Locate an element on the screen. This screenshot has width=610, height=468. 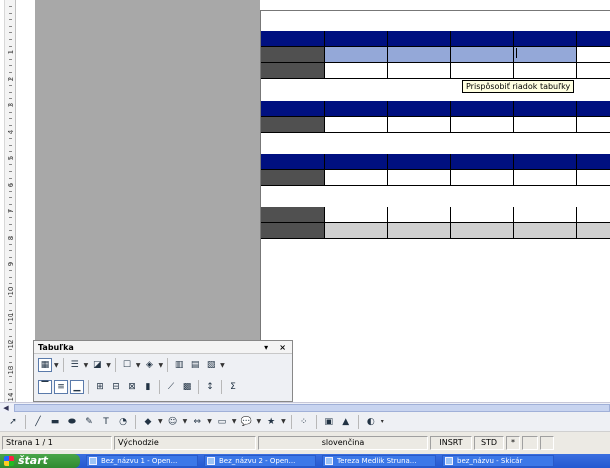
sort-icon: ↕ is located at coordinates (210, 387).